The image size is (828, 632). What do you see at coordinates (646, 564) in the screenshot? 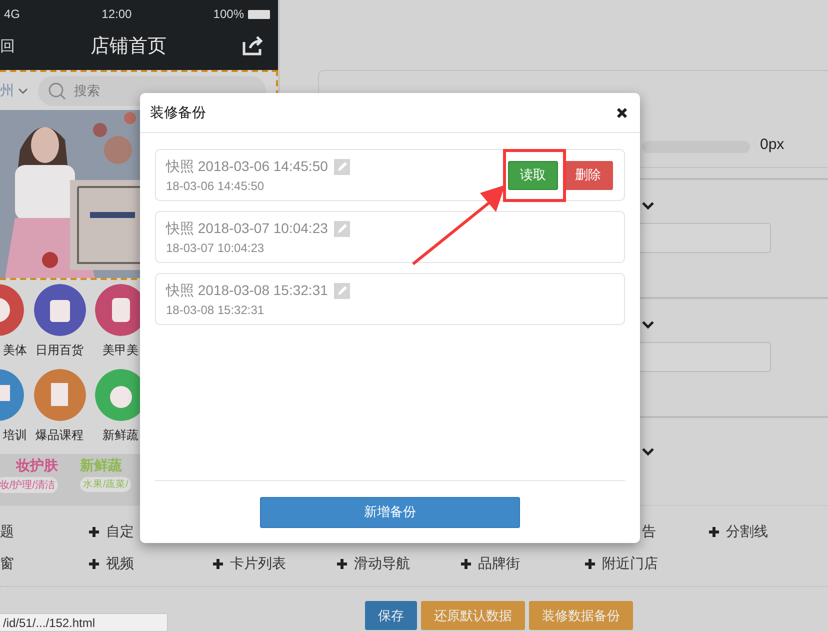
I see `component-item: 附近门店` at bounding box center [646, 564].